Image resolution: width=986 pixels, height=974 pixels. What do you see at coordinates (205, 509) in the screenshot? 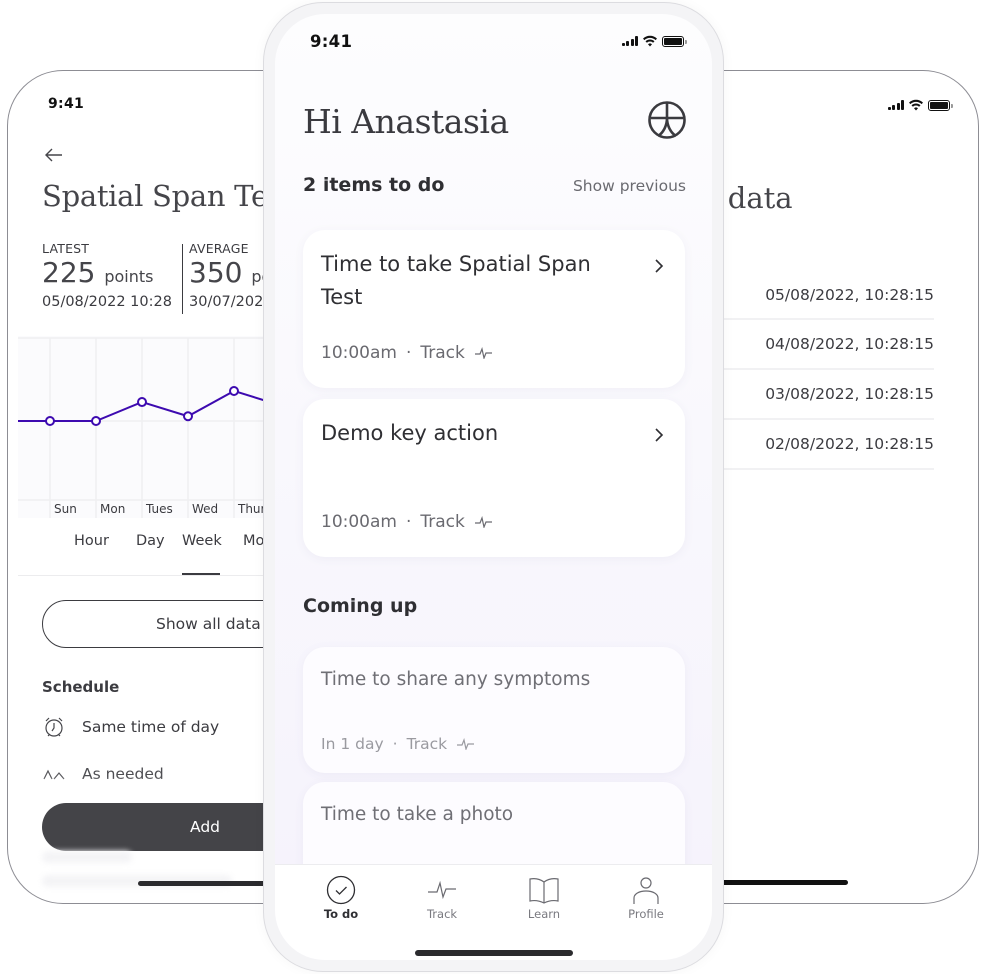
I see `x-tick-label: Wed` at bounding box center [205, 509].